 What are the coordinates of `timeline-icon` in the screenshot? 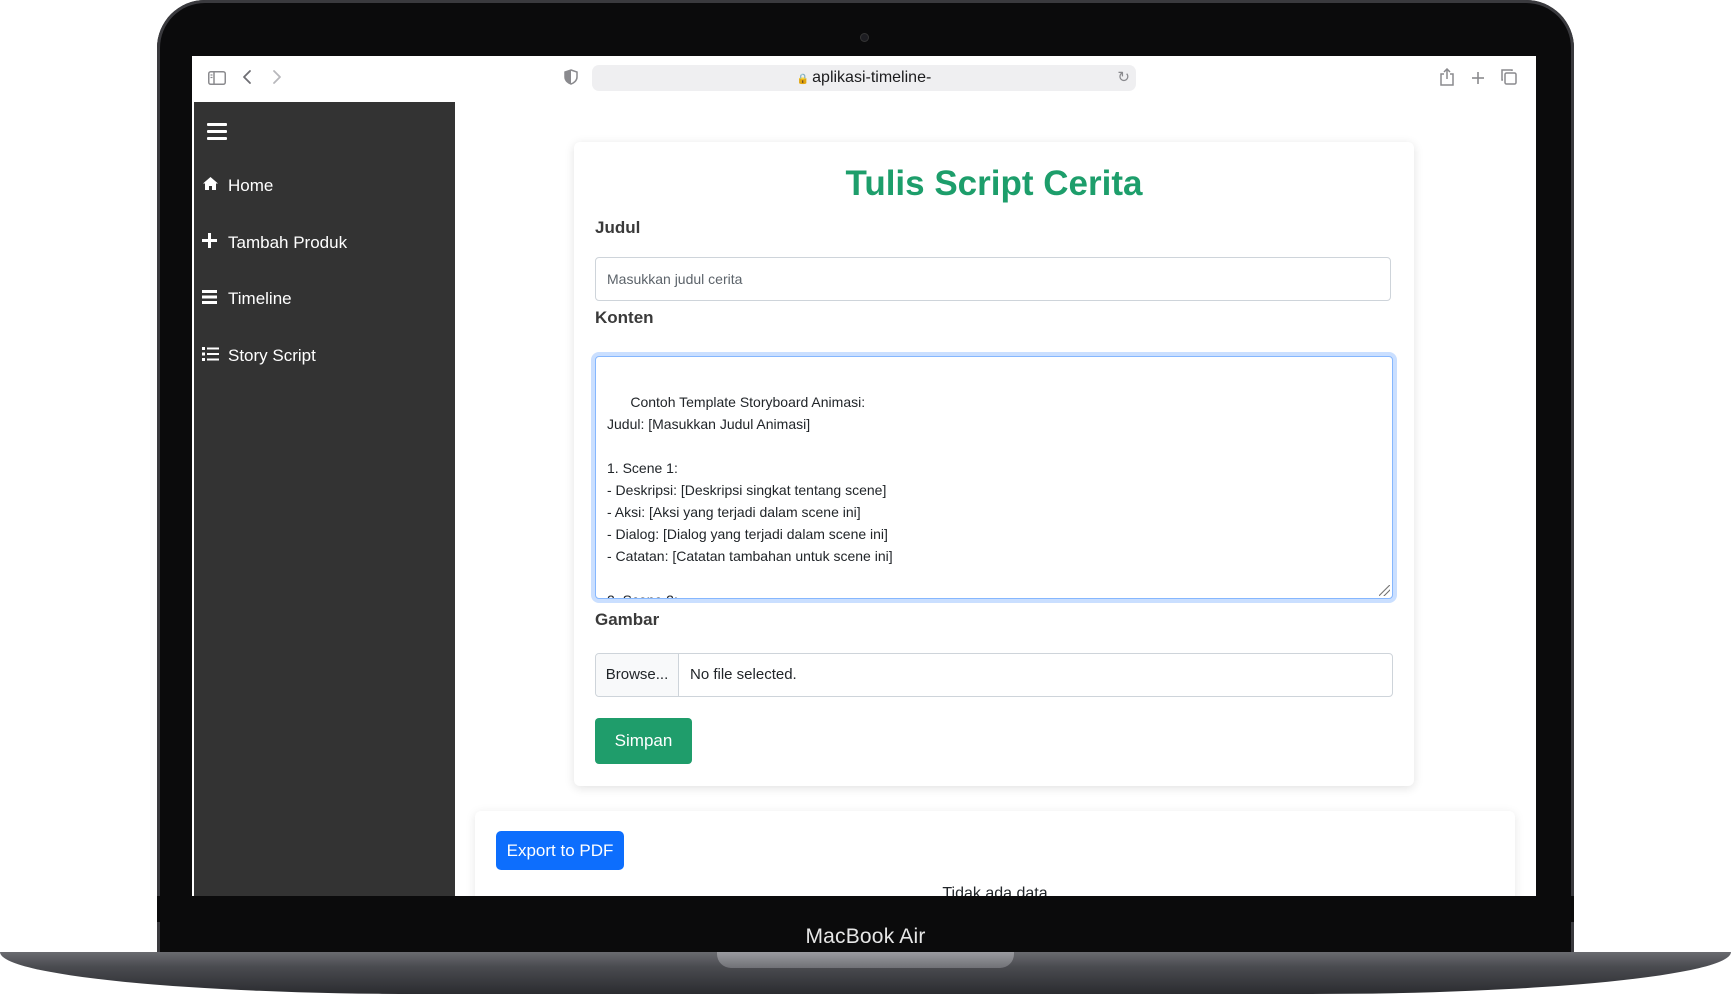 It's located at (215, 300).